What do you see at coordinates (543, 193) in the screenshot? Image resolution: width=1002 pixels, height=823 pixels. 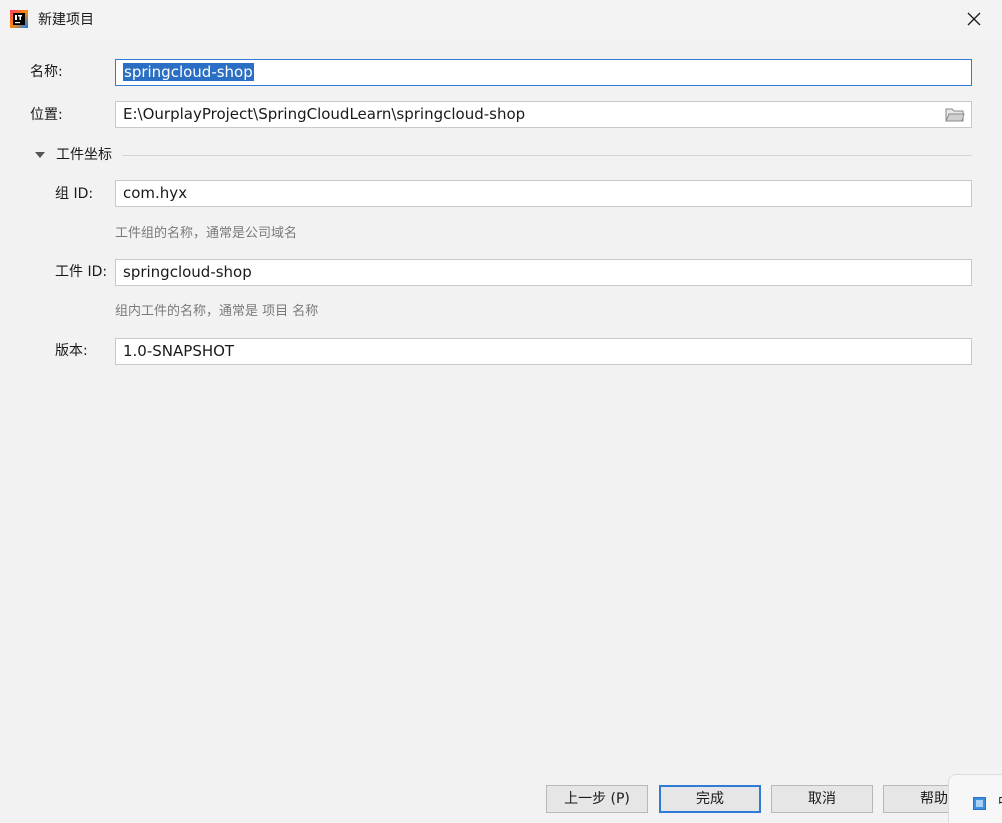 I see `group-id-input: com.hyx` at bounding box center [543, 193].